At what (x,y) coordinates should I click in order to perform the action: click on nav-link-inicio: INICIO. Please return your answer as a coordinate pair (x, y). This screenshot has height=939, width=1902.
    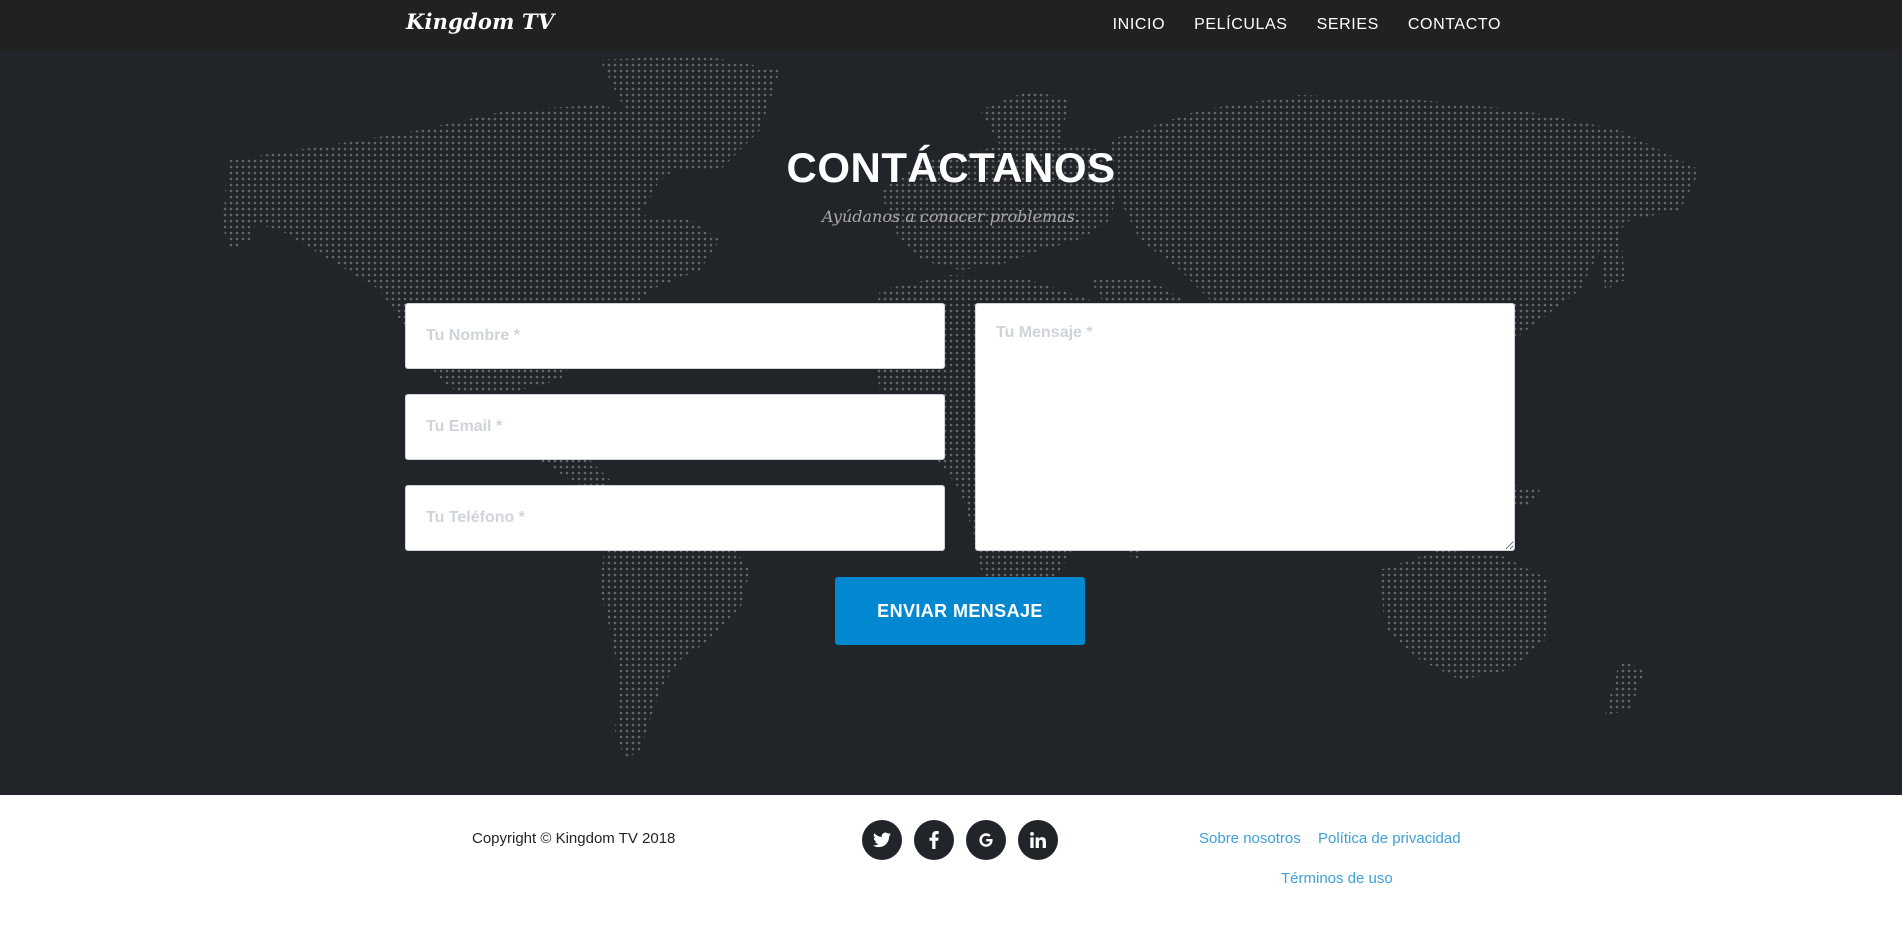
    Looking at the image, I should click on (1139, 25).